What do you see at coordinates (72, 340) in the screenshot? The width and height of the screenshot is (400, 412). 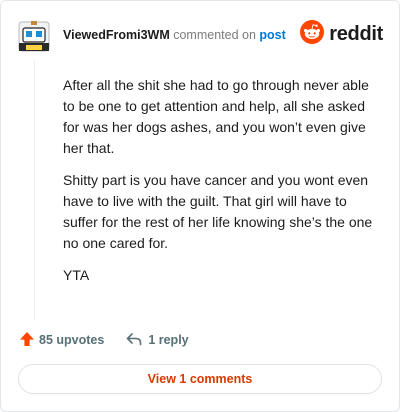 I see `upvote-count: 85 upvotes` at bounding box center [72, 340].